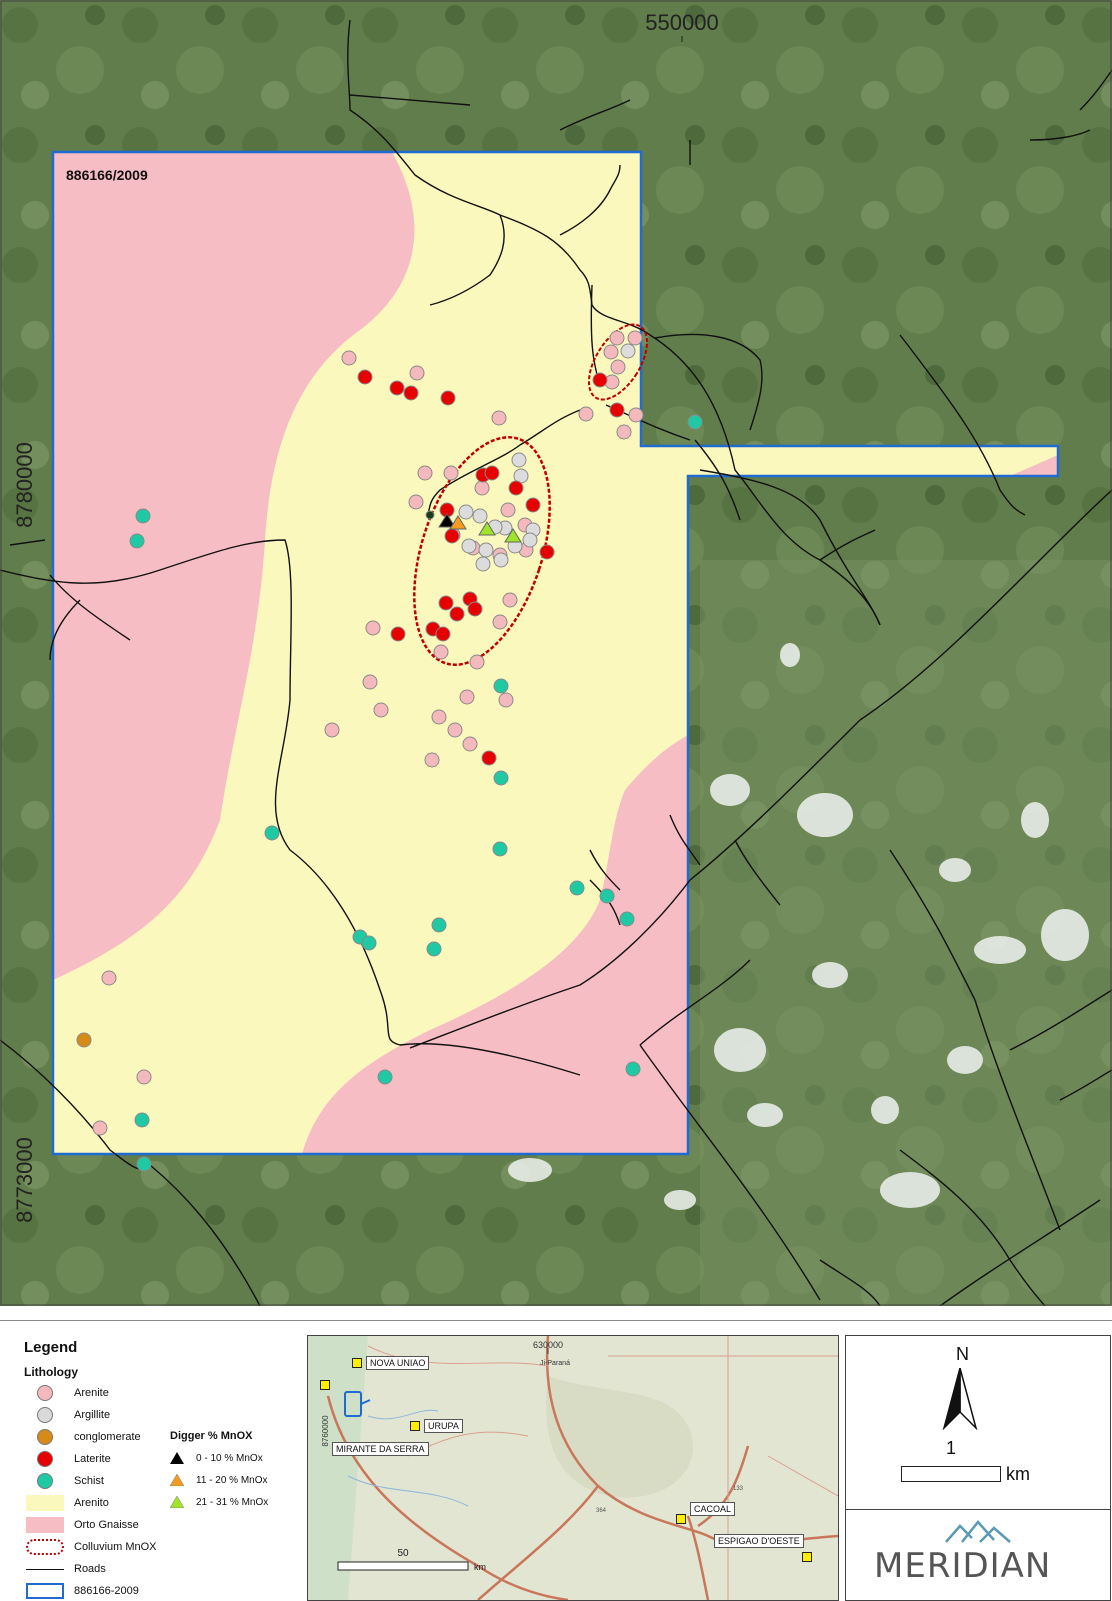 Image resolution: width=1112 pixels, height=1601 pixels. I want to click on place-mirante-marker, so click(327, 1385).